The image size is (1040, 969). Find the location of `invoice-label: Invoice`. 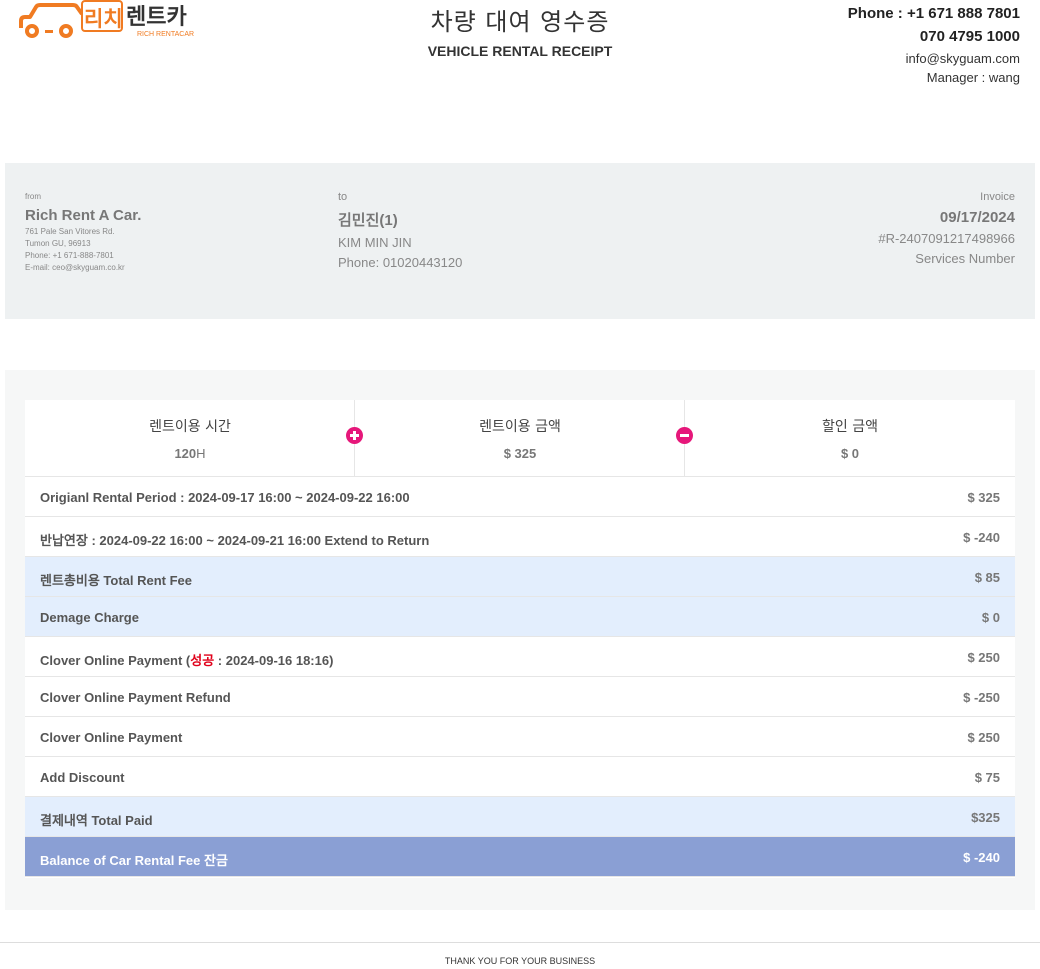

invoice-label: Invoice is located at coordinates (997, 197).